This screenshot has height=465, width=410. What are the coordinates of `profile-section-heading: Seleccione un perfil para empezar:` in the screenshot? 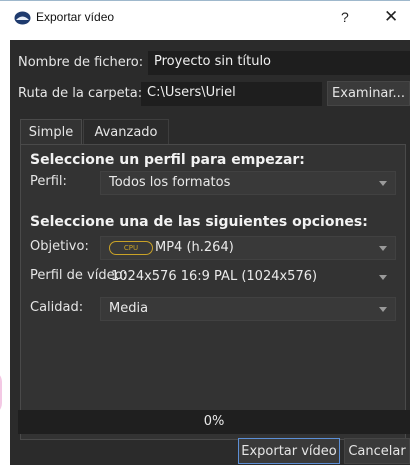 It's located at (167, 160).